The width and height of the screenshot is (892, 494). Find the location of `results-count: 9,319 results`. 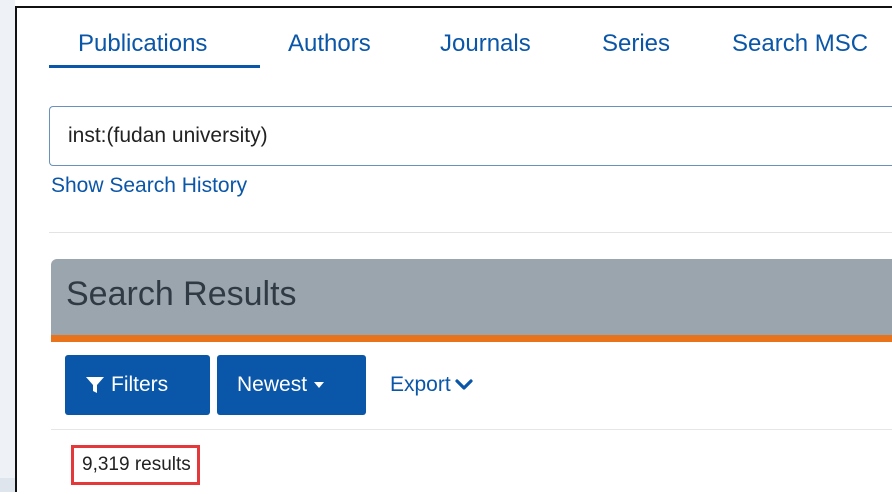

results-count: 9,319 results is located at coordinates (135, 465).